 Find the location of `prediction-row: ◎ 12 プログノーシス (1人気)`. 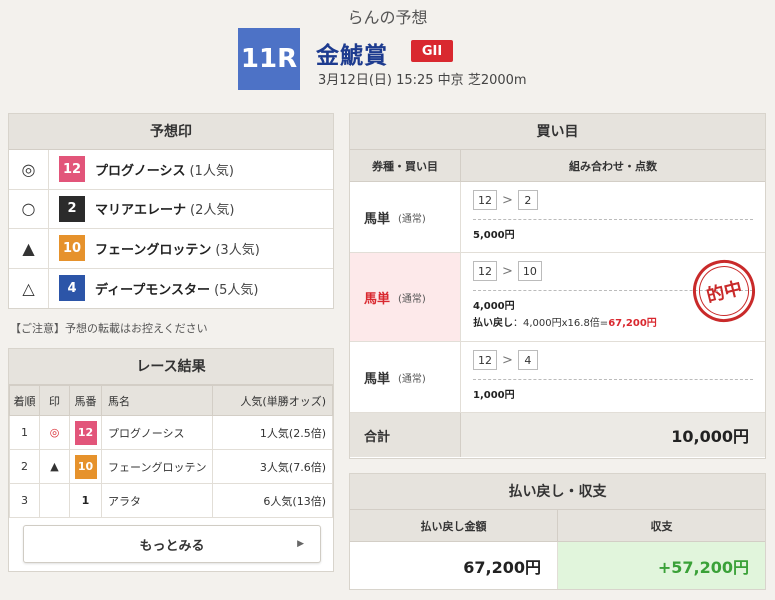

prediction-row: ◎ 12 プログノーシス (1人気) is located at coordinates (171, 170).